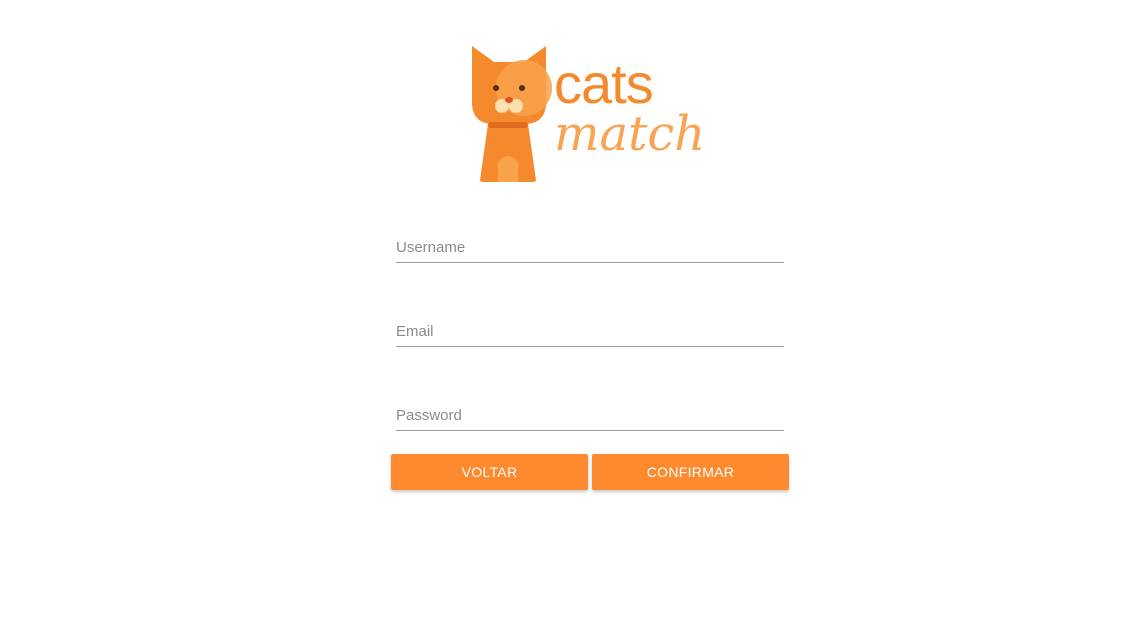 The height and width of the screenshot is (629, 1141). What do you see at coordinates (590, 247) in the screenshot?
I see `username-input` at bounding box center [590, 247].